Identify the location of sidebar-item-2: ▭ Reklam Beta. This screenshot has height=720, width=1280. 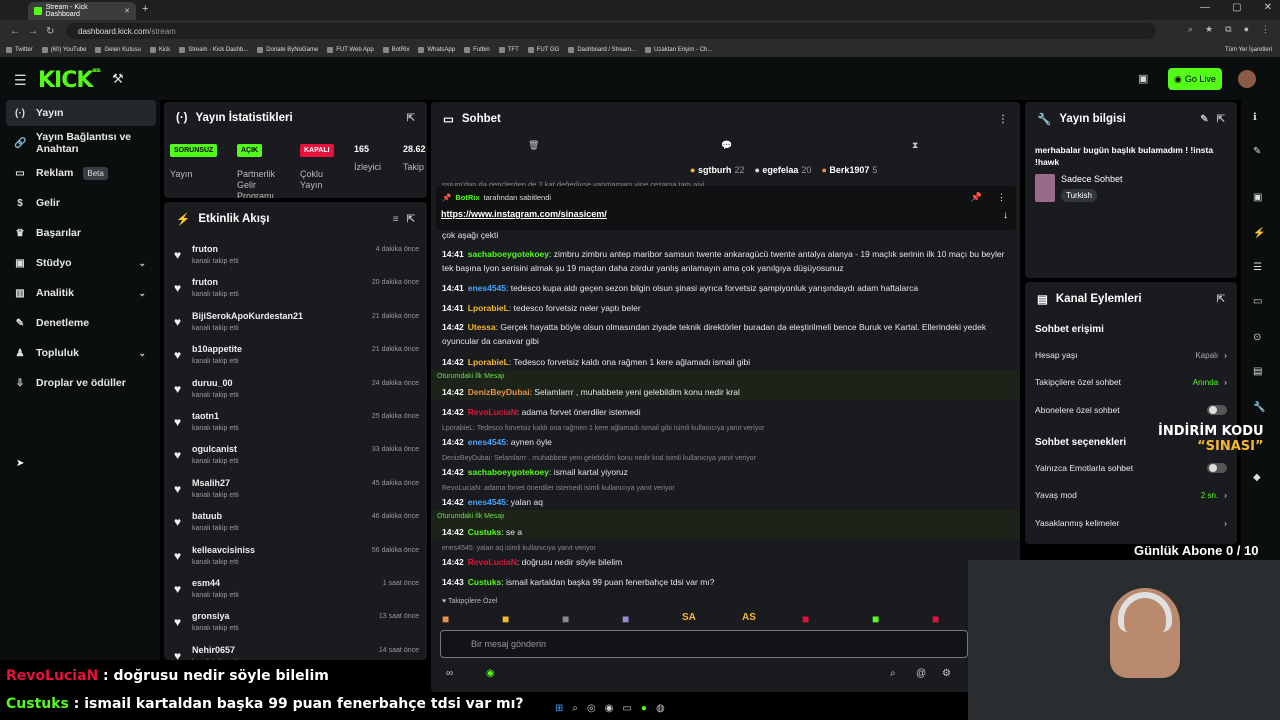
(81, 173).